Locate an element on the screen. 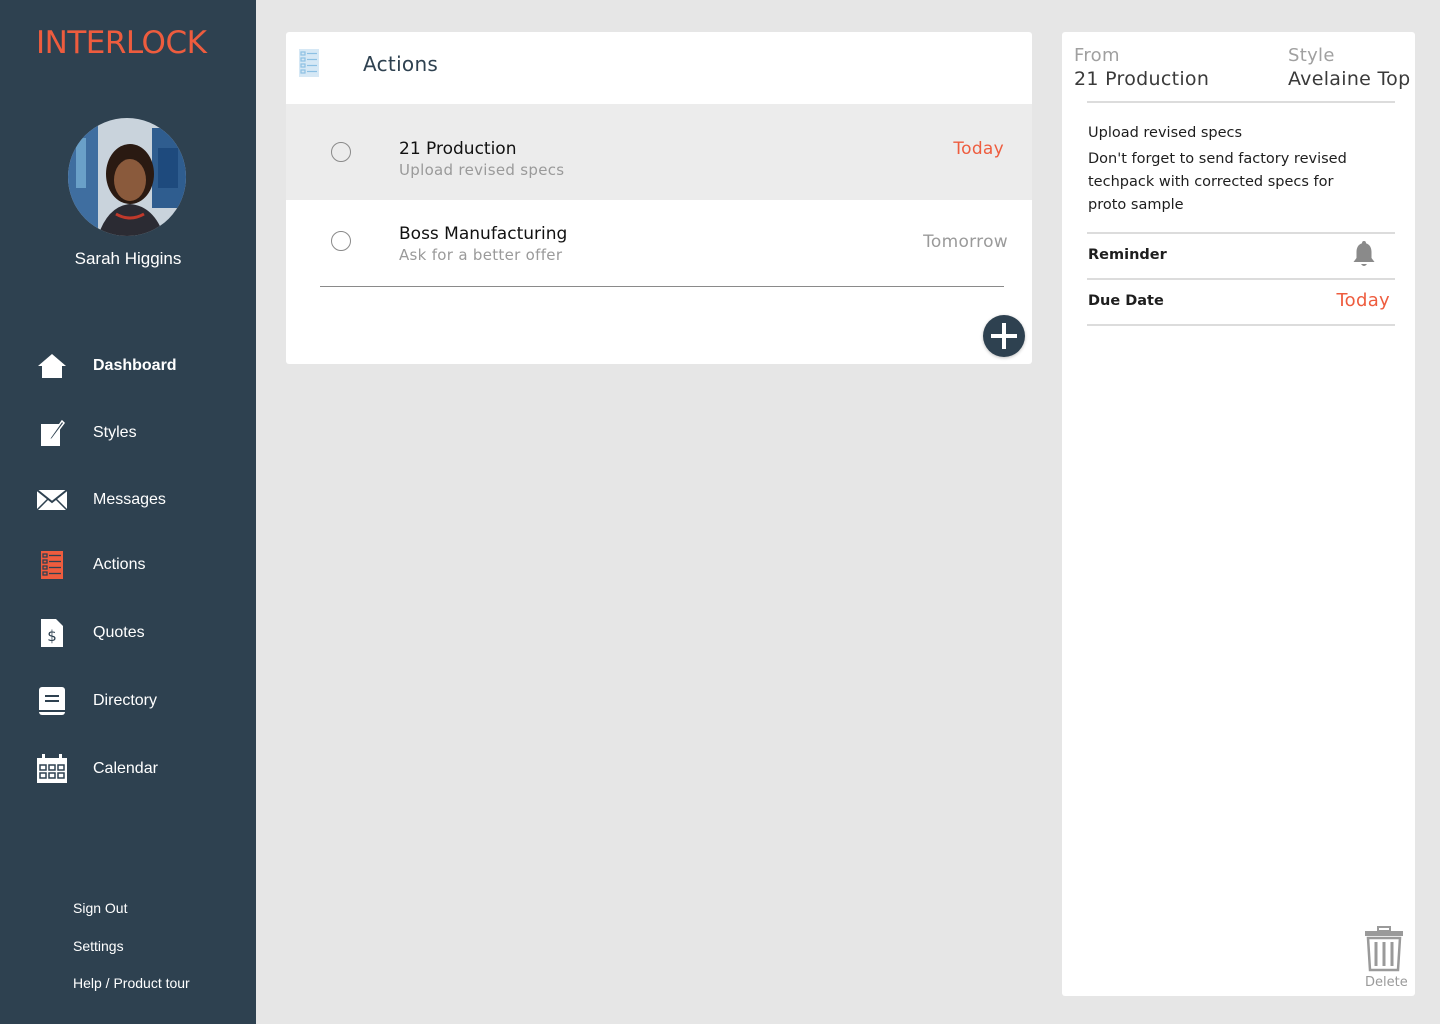 The height and width of the screenshot is (1024, 1440). sidebar-item-label: Calendar is located at coordinates (125, 768).